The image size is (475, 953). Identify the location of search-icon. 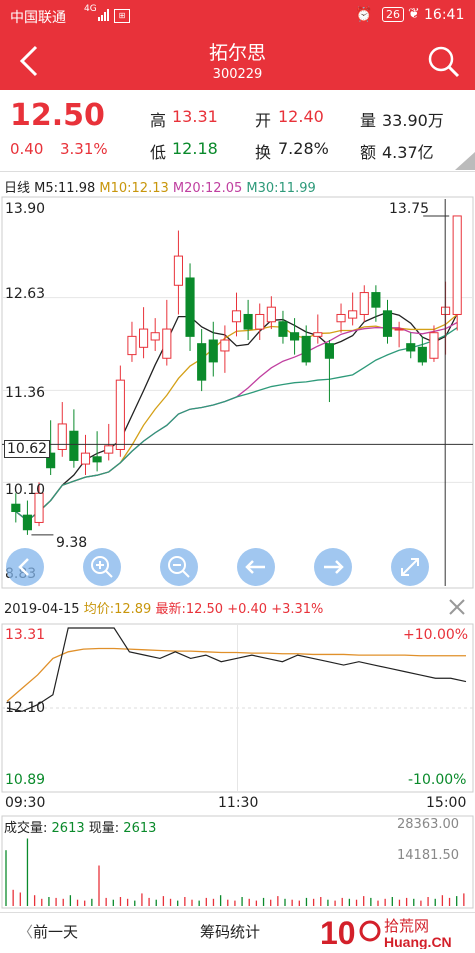
(444, 62).